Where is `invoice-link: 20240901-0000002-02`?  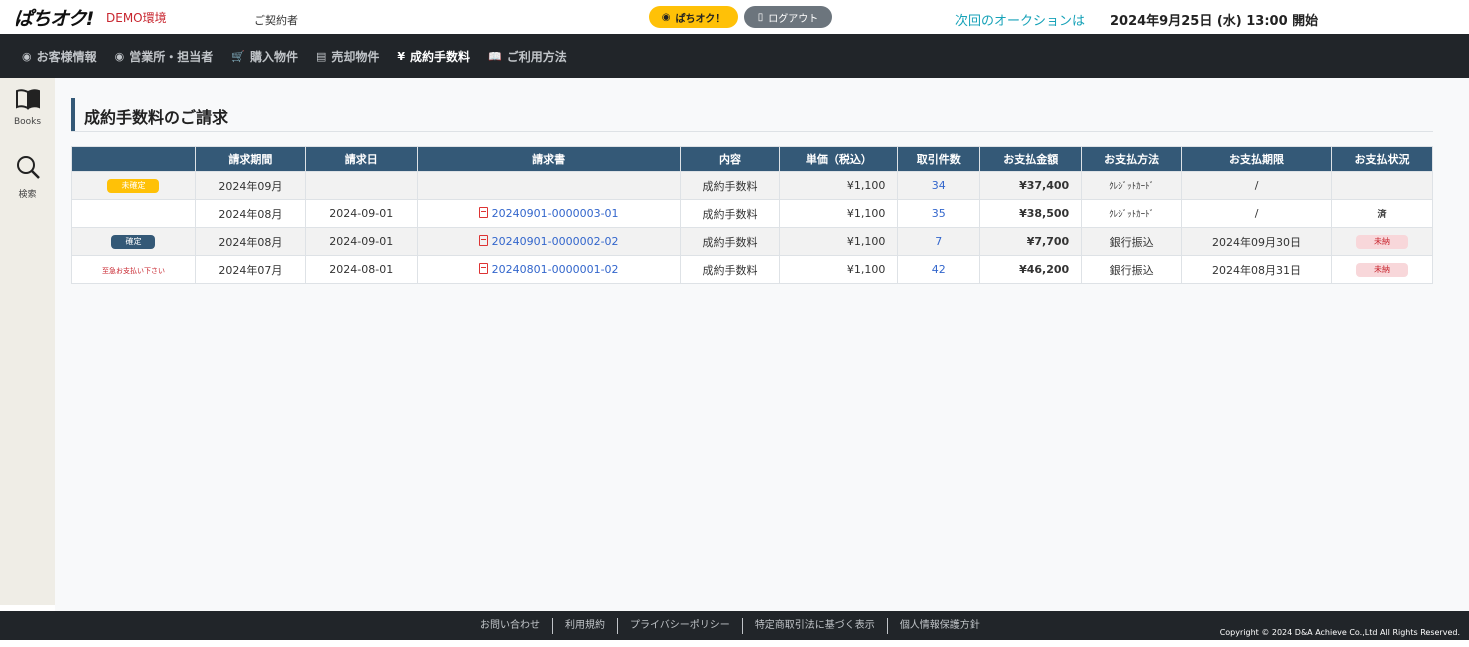 invoice-link: 20240901-0000002-02 is located at coordinates (548, 241).